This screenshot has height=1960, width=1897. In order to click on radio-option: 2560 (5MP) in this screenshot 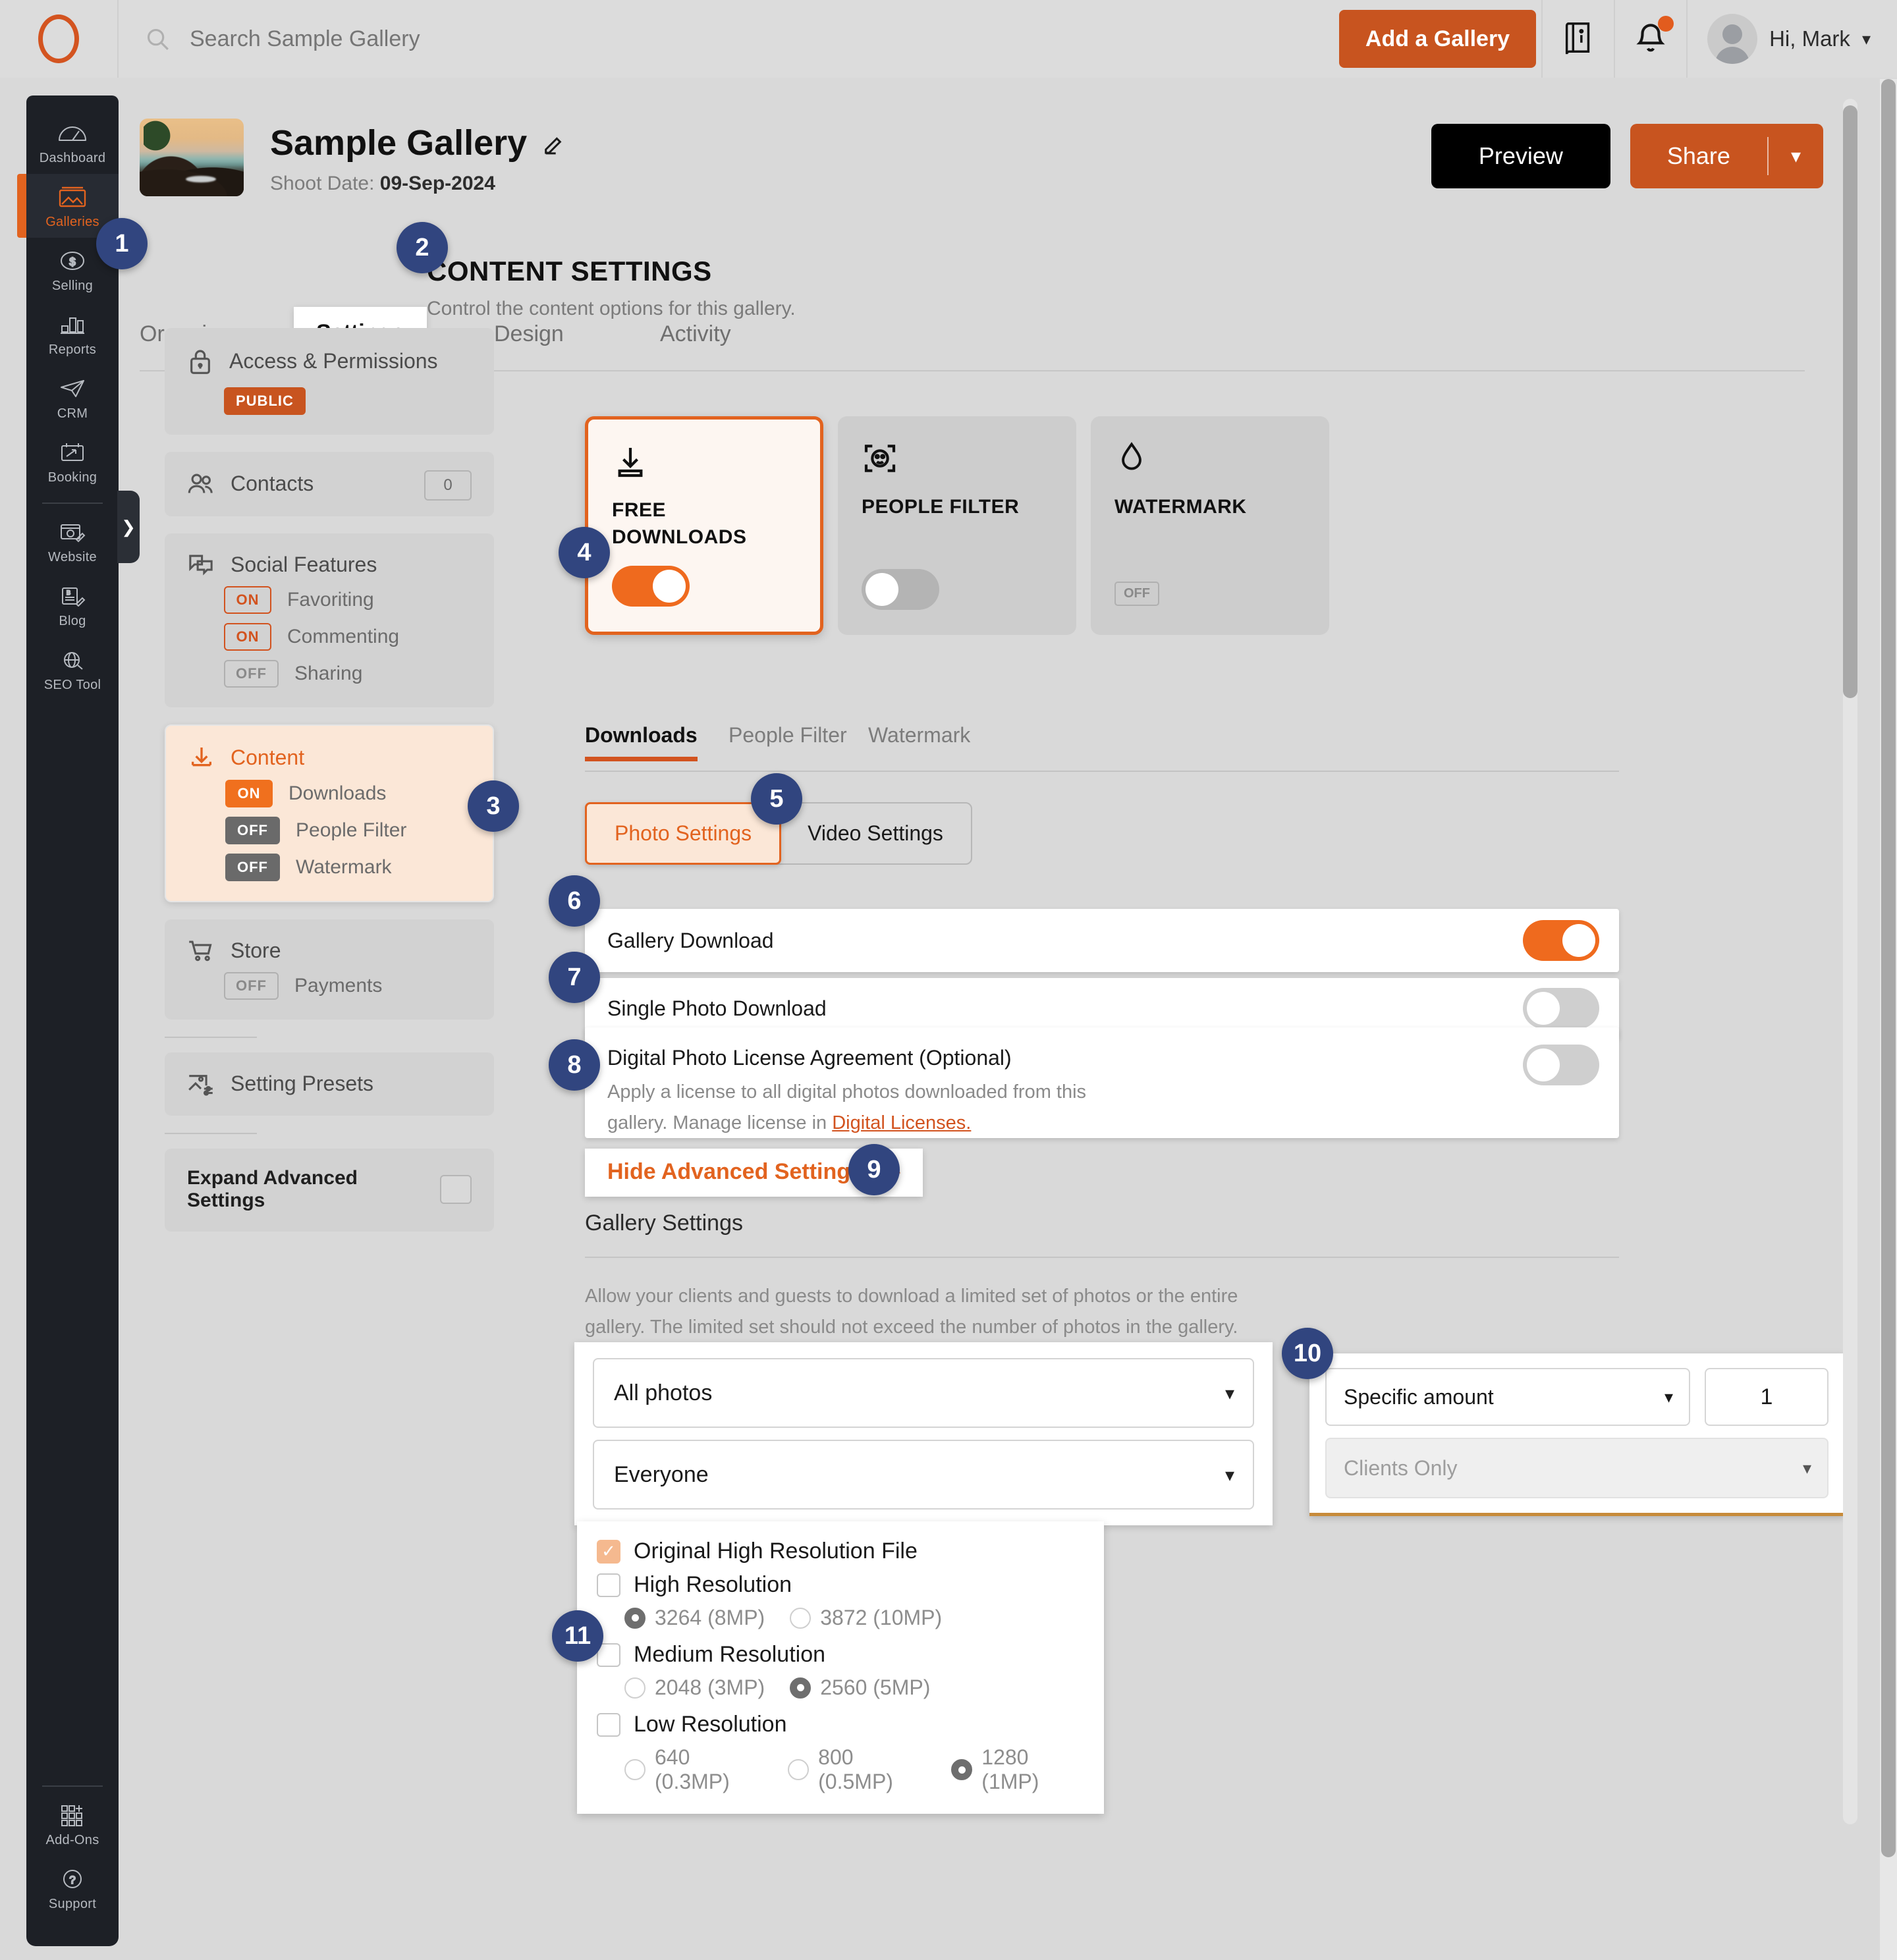, I will do `click(860, 1687)`.